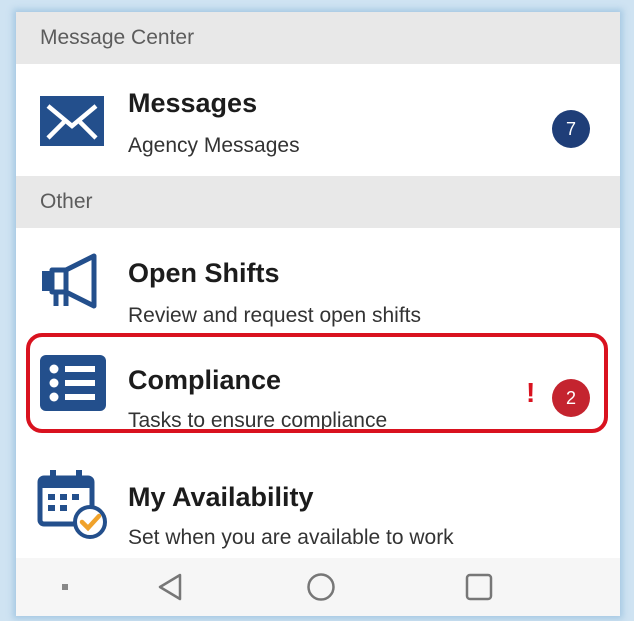 This screenshot has height=621, width=634. What do you see at coordinates (318, 38) in the screenshot?
I see `section-header-message-center: Message Center` at bounding box center [318, 38].